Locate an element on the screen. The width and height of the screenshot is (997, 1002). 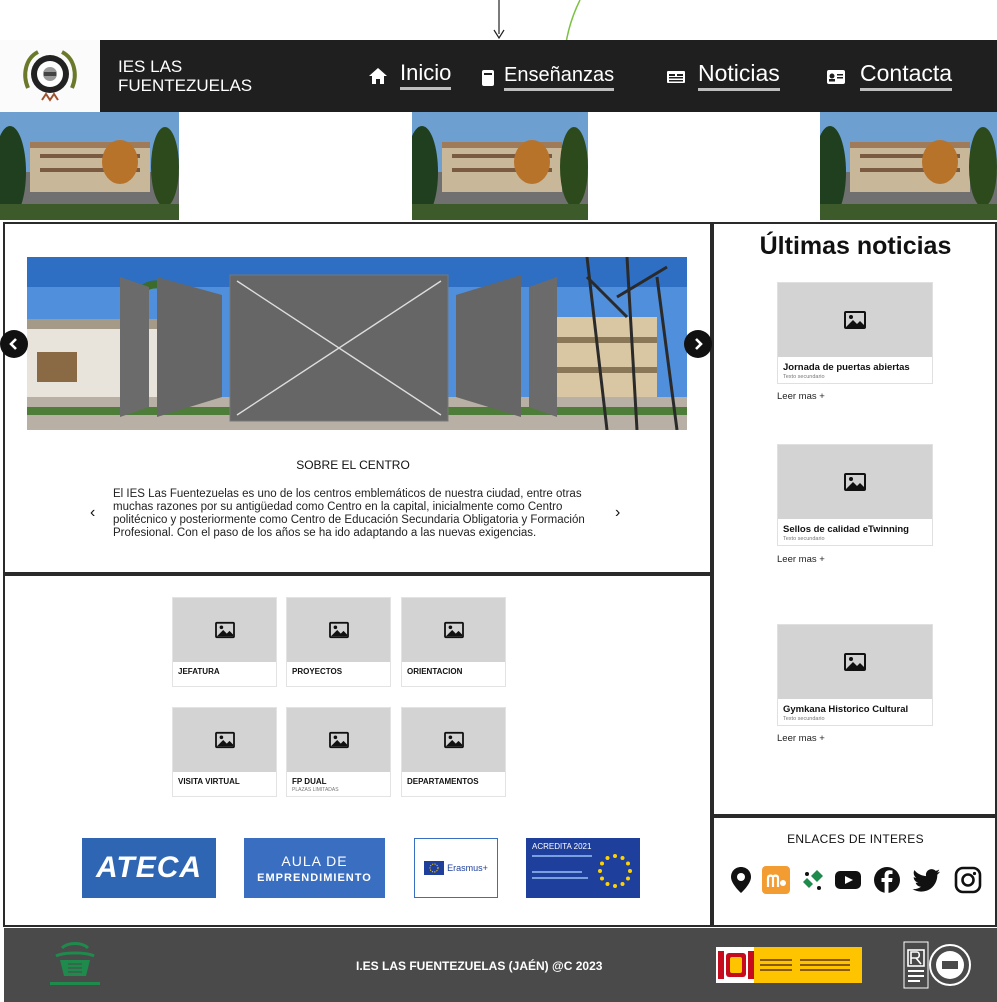
classroom-icon is located at coordinates (813, 880).